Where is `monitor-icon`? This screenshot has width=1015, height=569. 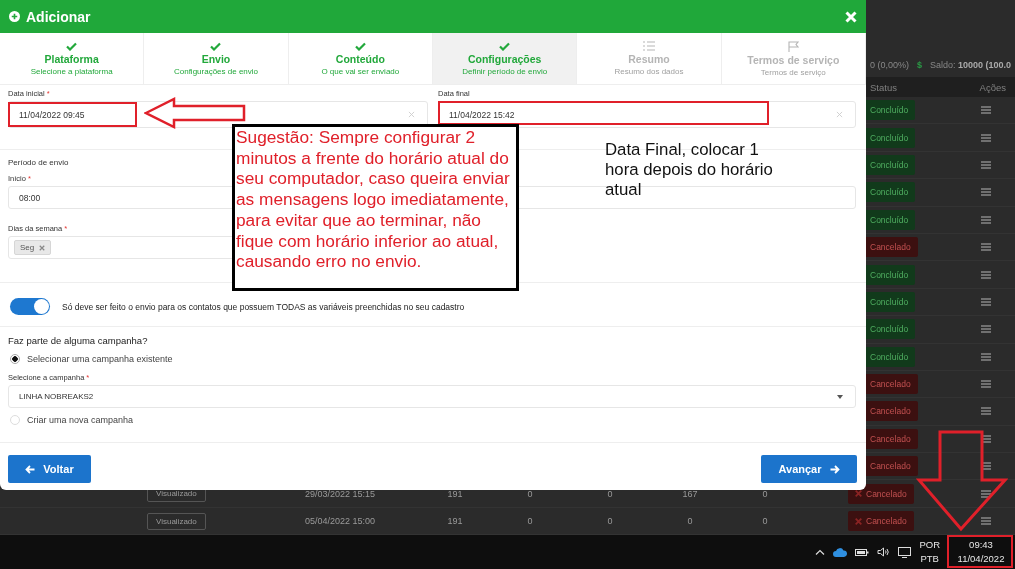
monitor-icon is located at coordinates (905, 552).